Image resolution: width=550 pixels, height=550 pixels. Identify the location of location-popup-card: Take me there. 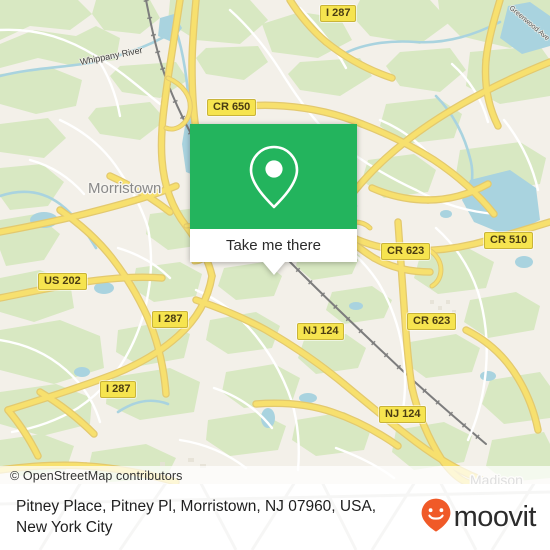
(273, 199).